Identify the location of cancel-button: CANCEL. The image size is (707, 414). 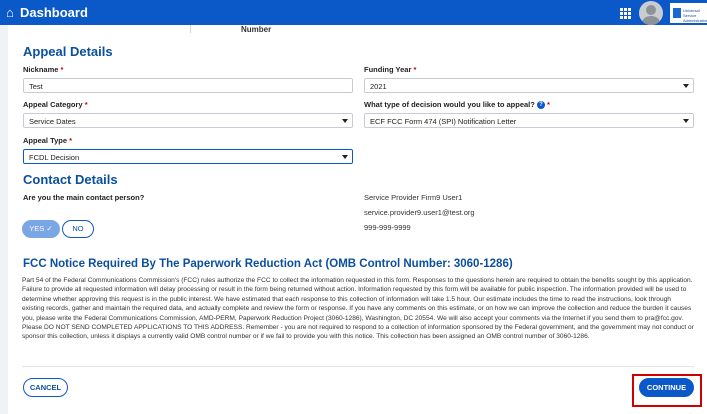
(45, 387).